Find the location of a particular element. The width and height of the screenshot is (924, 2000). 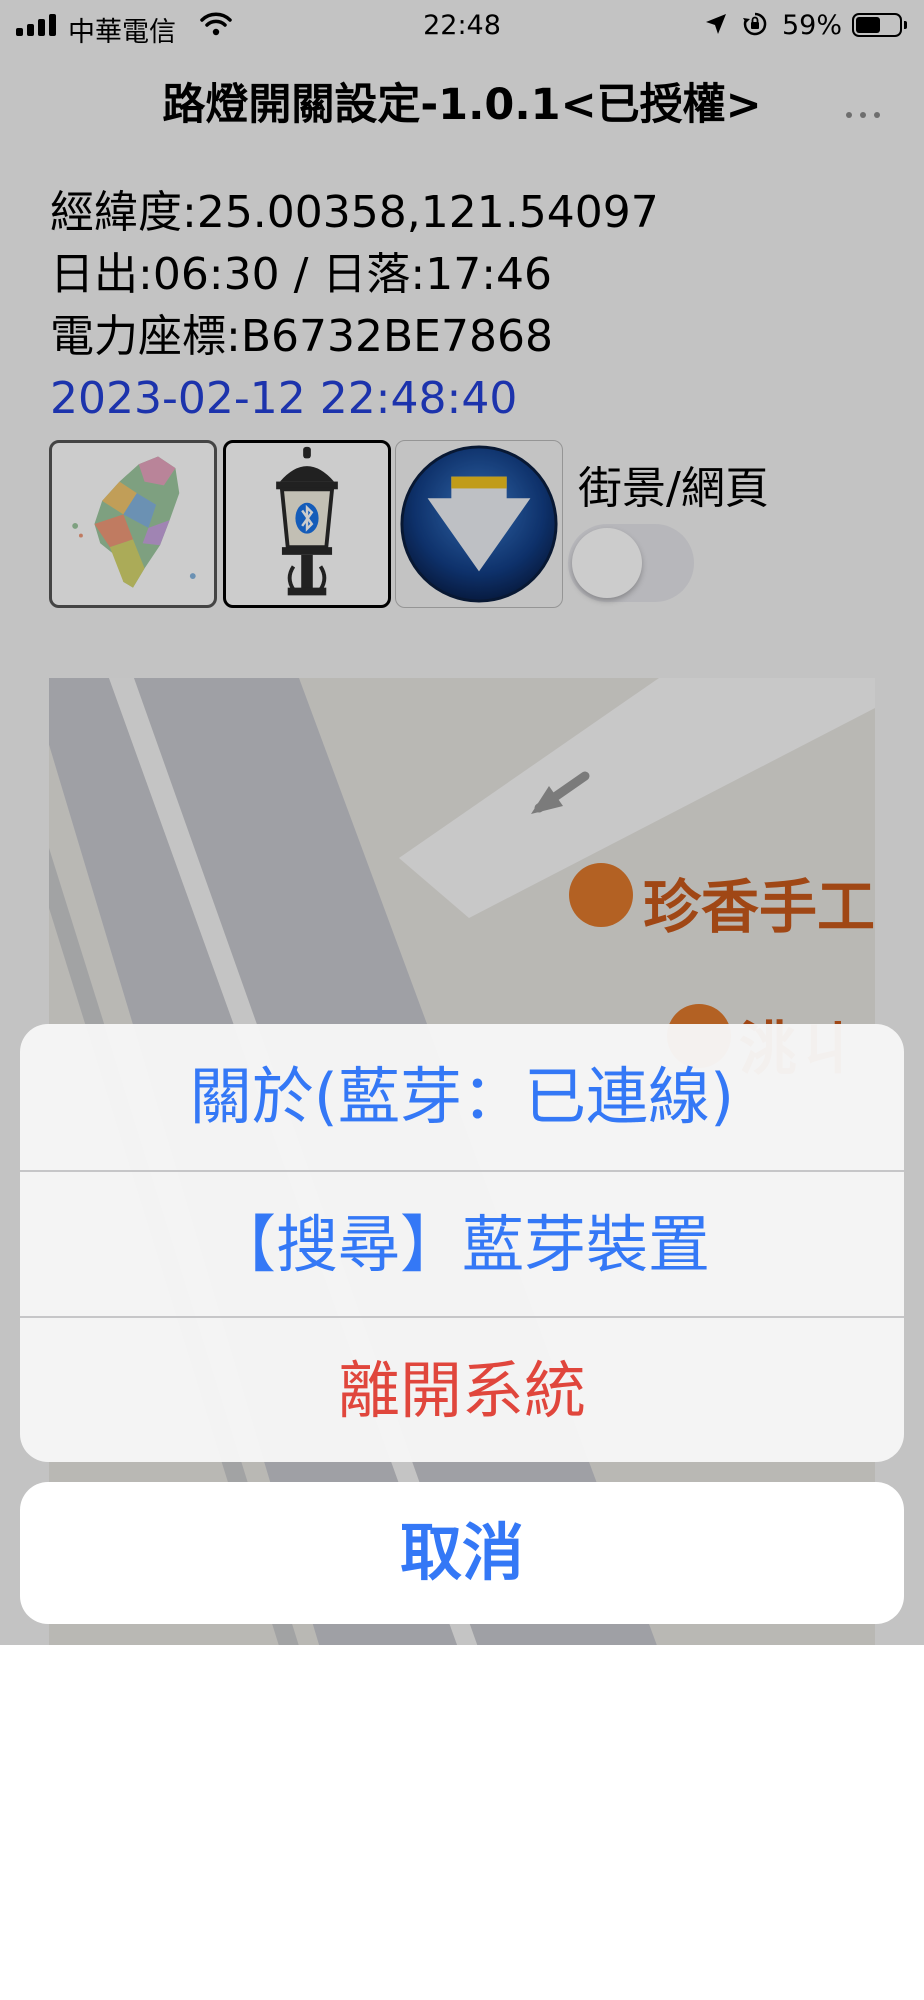

search-bluetooth-device-action: 【搜尋】藍芽裝置 is located at coordinates (462, 1244).